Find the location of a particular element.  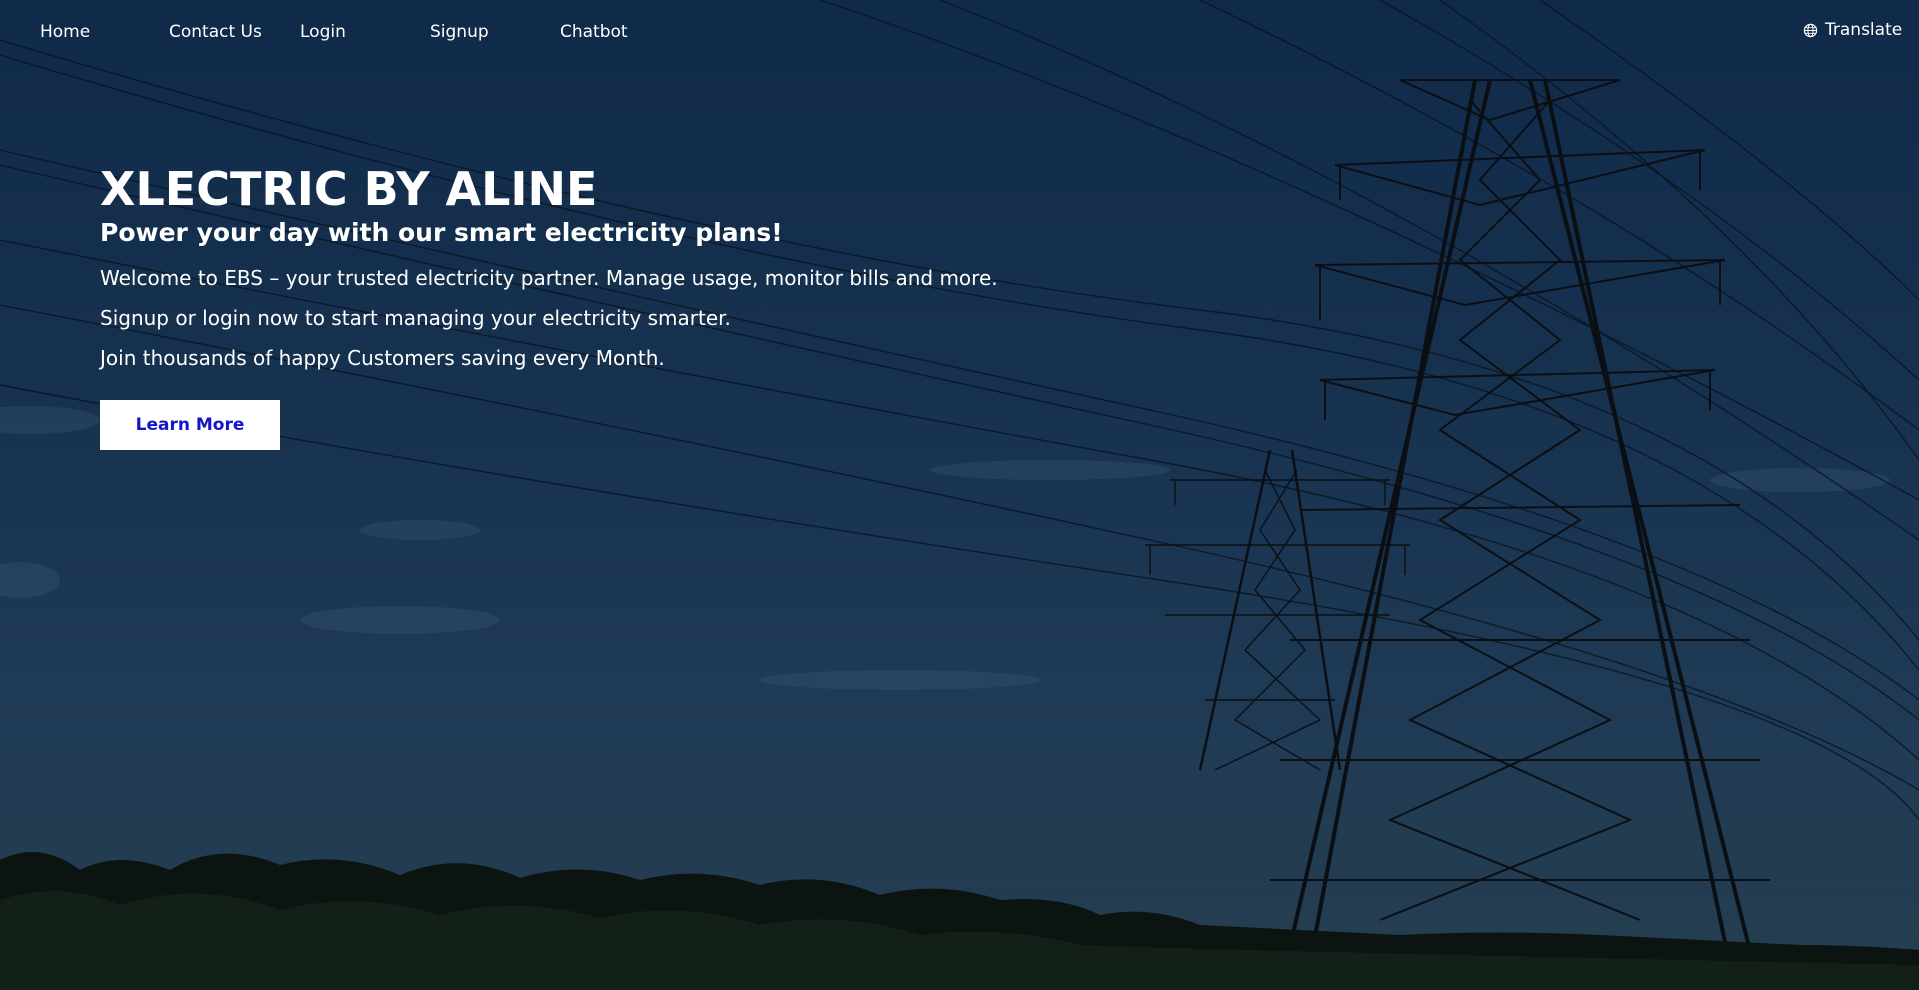

translate-button: Translate is located at coordinates (1852, 30).